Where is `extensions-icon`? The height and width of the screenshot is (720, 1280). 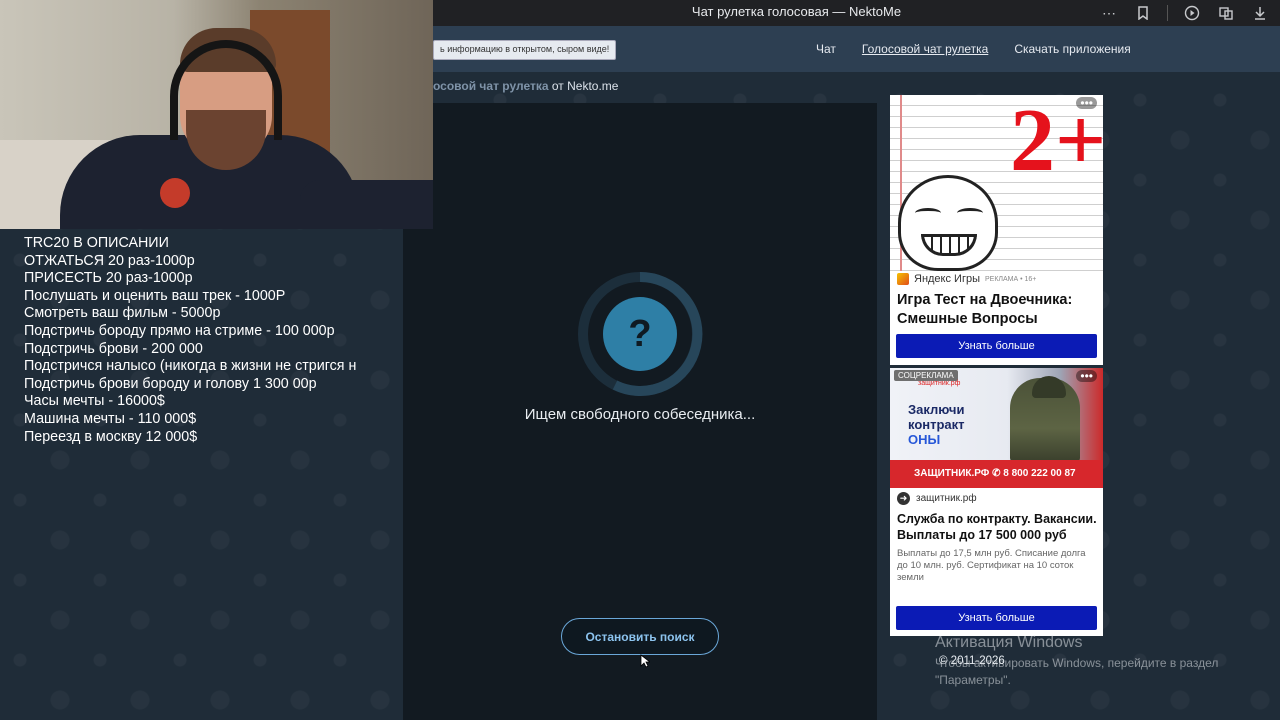 extensions-icon is located at coordinates (1226, 13).